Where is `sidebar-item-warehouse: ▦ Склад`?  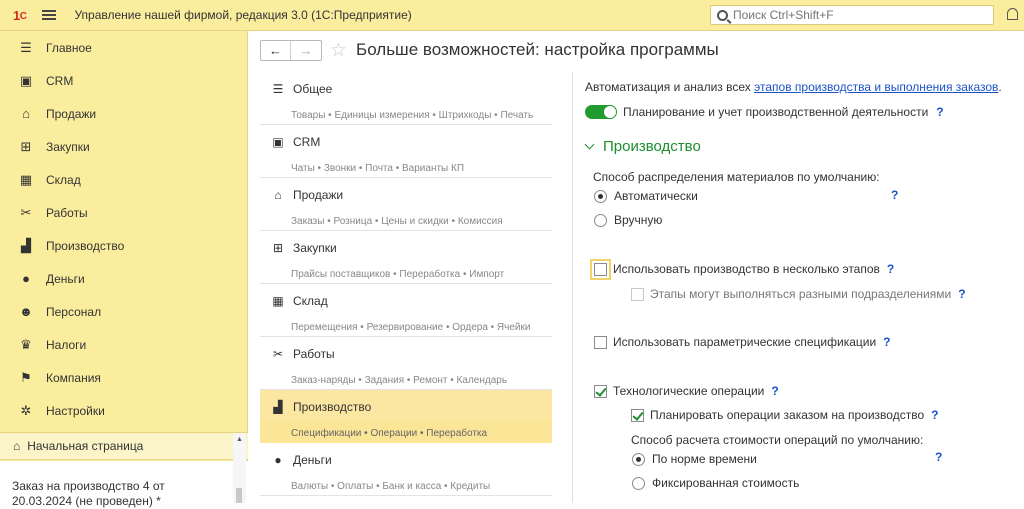 sidebar-item-warehouse: ▦ Склад is located at coordinates (123, 179).